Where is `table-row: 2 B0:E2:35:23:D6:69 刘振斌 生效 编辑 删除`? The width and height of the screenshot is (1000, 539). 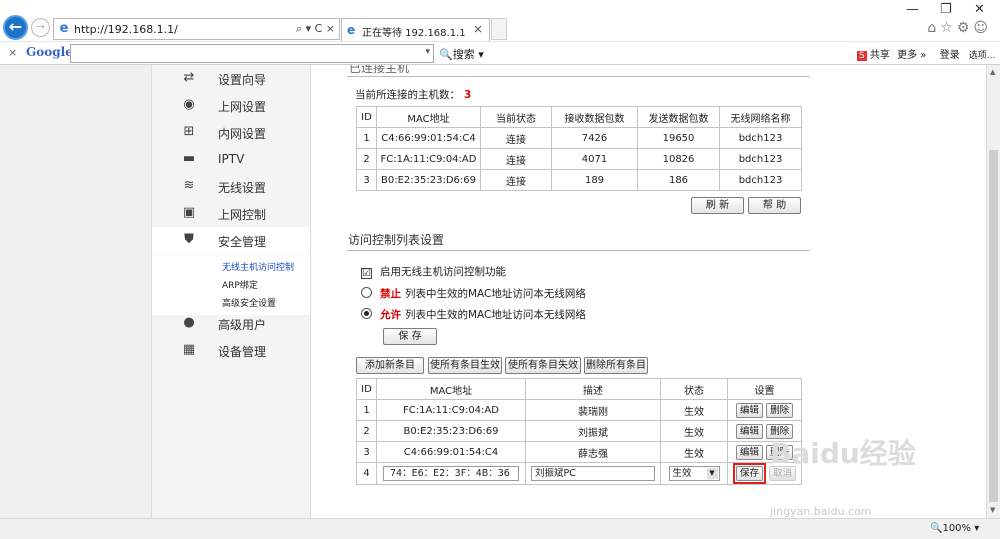
table-row: 2 B0:E2:35:23:D6:69 刘振斌 生效 编辑 删除 is located at coordinates (579, 431).